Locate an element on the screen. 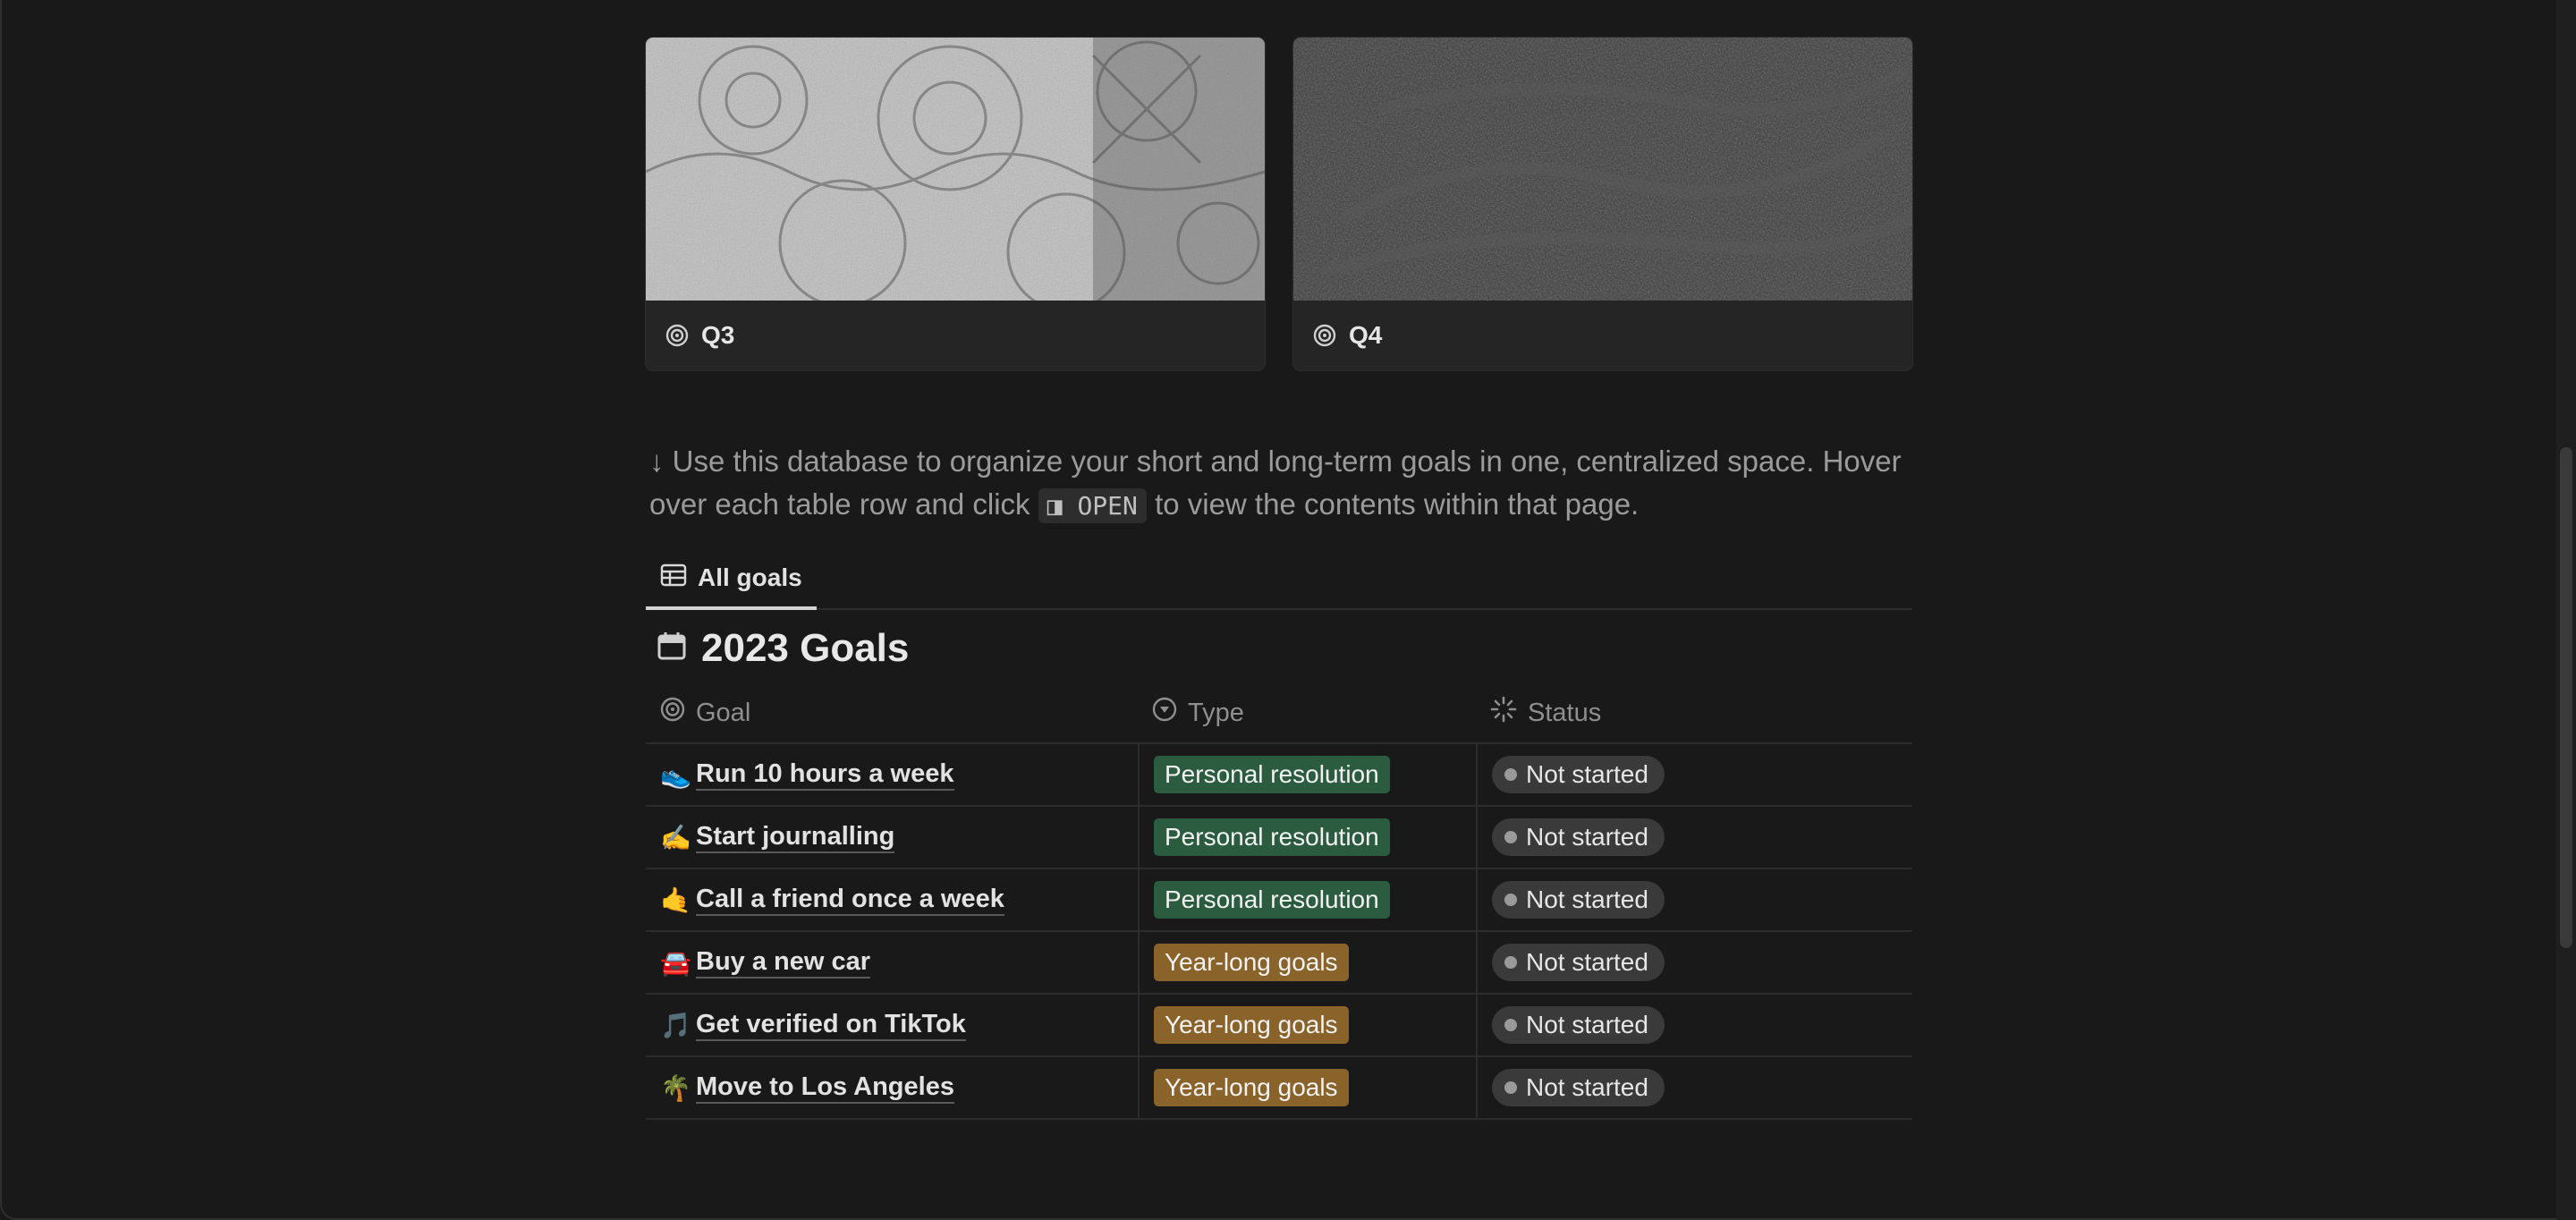 This screenshot has width=2576, height=1220. calendar-icon is located at coordinates (672, 648).